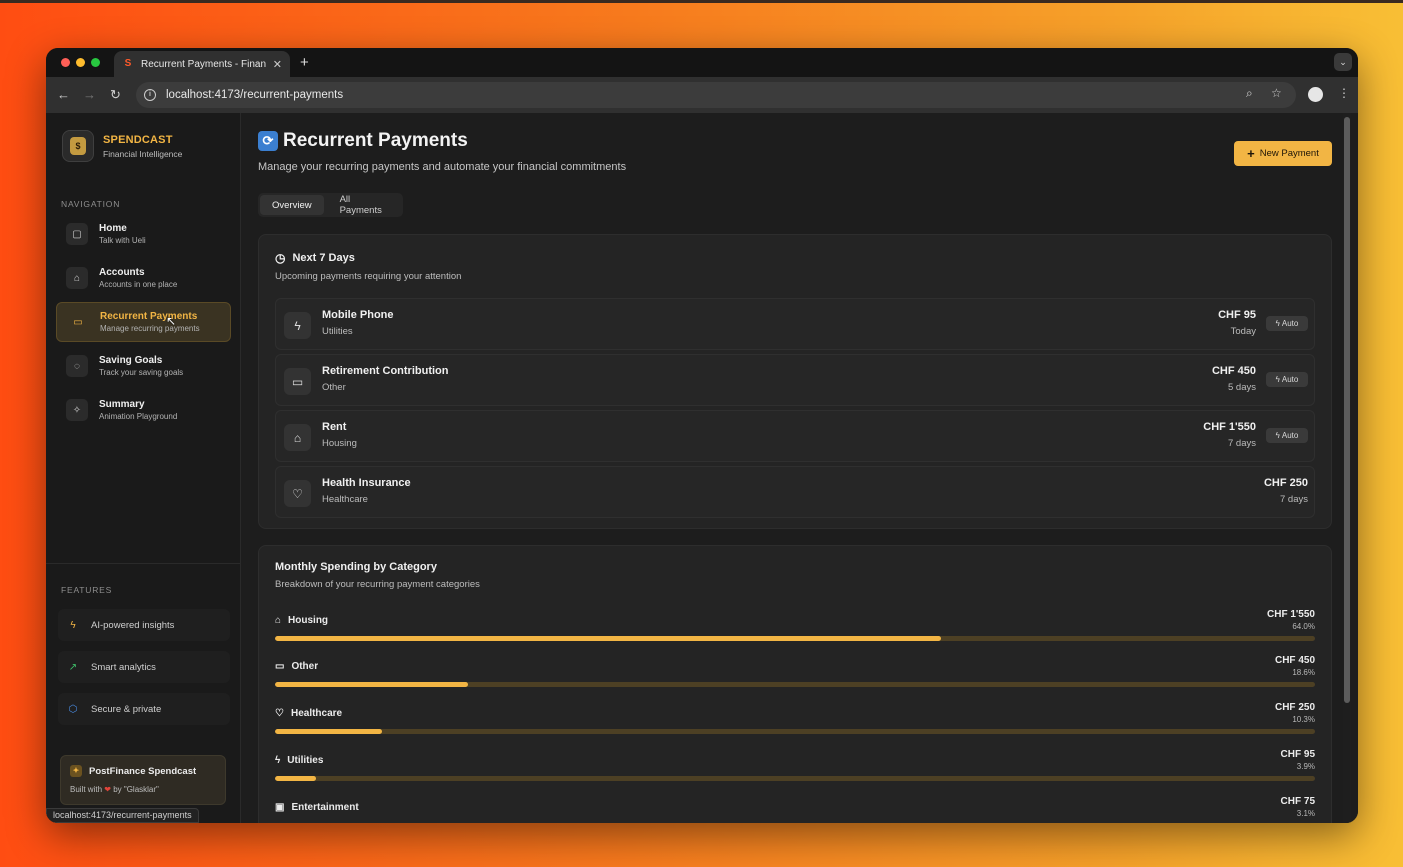  I want to click on sidebar-item-title: Saving Goals, so click(131, 360).